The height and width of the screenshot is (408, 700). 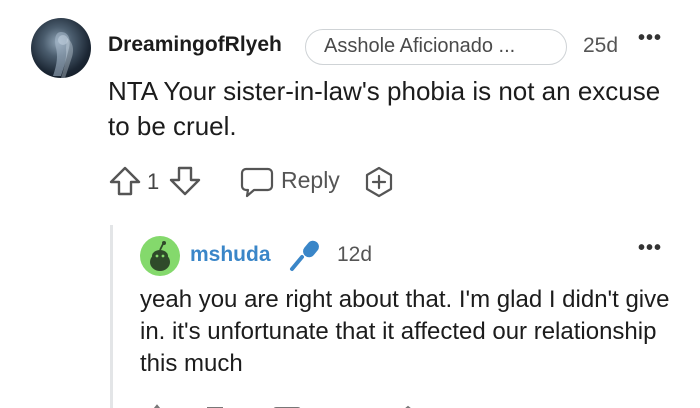 I want to click on snoo-icon, so click(x=160, y=256).